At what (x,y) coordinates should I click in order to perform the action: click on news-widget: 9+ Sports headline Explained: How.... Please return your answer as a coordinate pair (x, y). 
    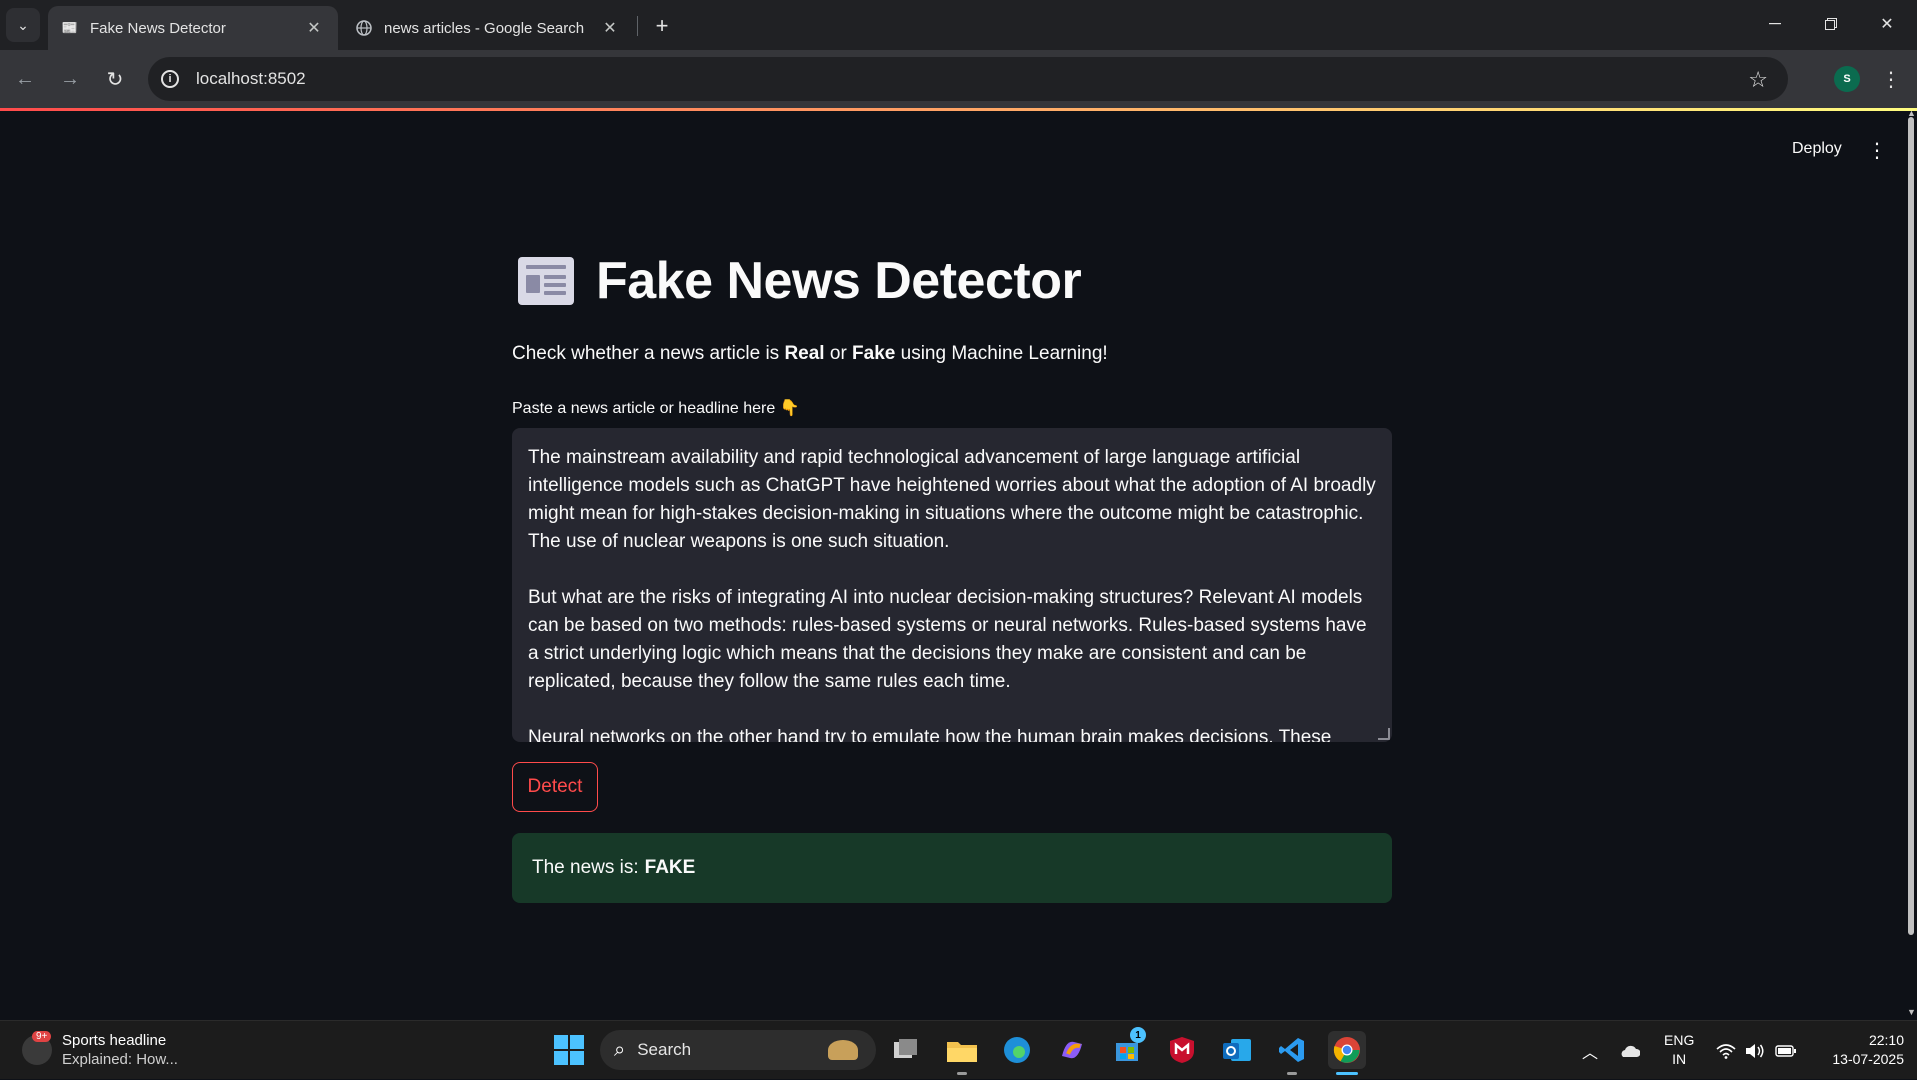
    Looking at the image, I should click on (100, 1050).